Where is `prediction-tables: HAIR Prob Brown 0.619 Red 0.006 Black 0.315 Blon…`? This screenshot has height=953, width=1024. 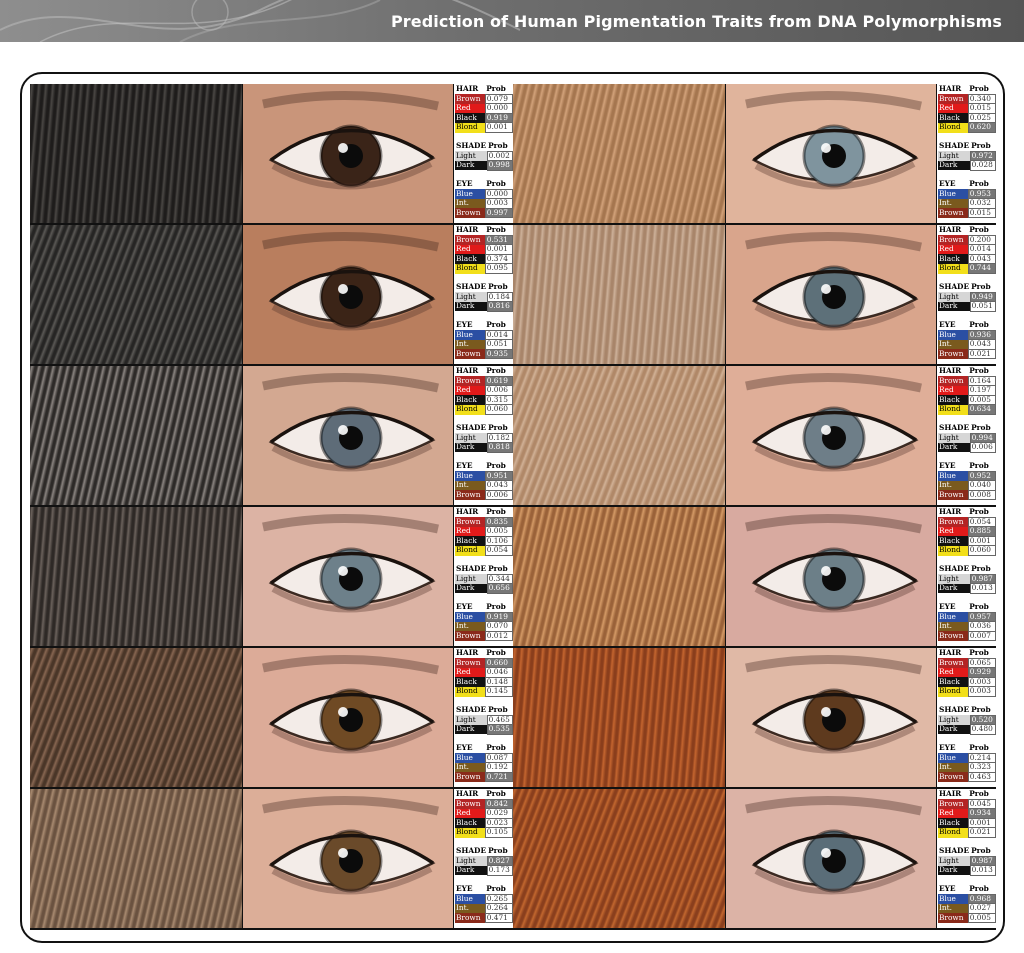
prediction-tables: HAIR Prob Brown 0.619 Red 0.006 Black 0.315 Blon… is located at coordinates (484, 435).